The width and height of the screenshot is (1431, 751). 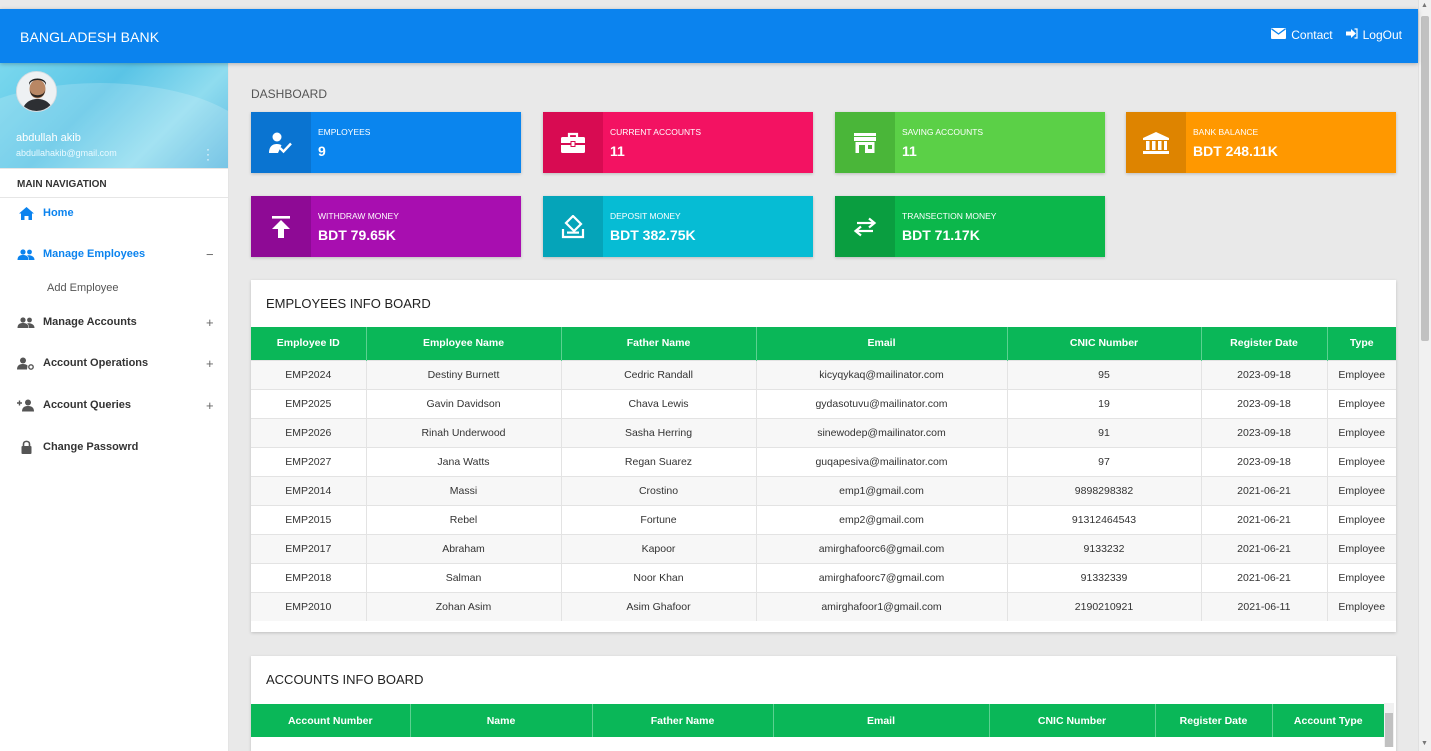 What do you see at coordinates (83, 288) in the screenshot?
I see `sidebar-subitem-add-employee: Add Employee` at bounding box center [83, 288].